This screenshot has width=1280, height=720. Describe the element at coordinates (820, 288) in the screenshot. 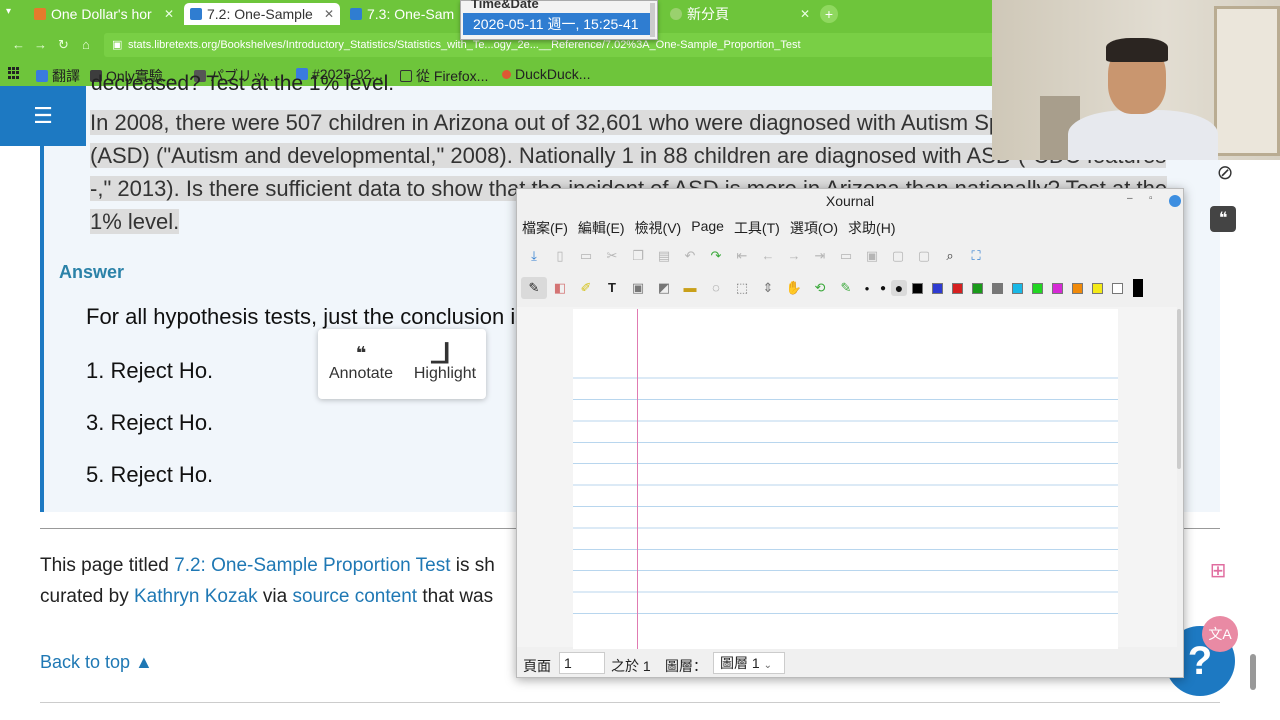

I see `default-tools-icon: ⟲` at that location.